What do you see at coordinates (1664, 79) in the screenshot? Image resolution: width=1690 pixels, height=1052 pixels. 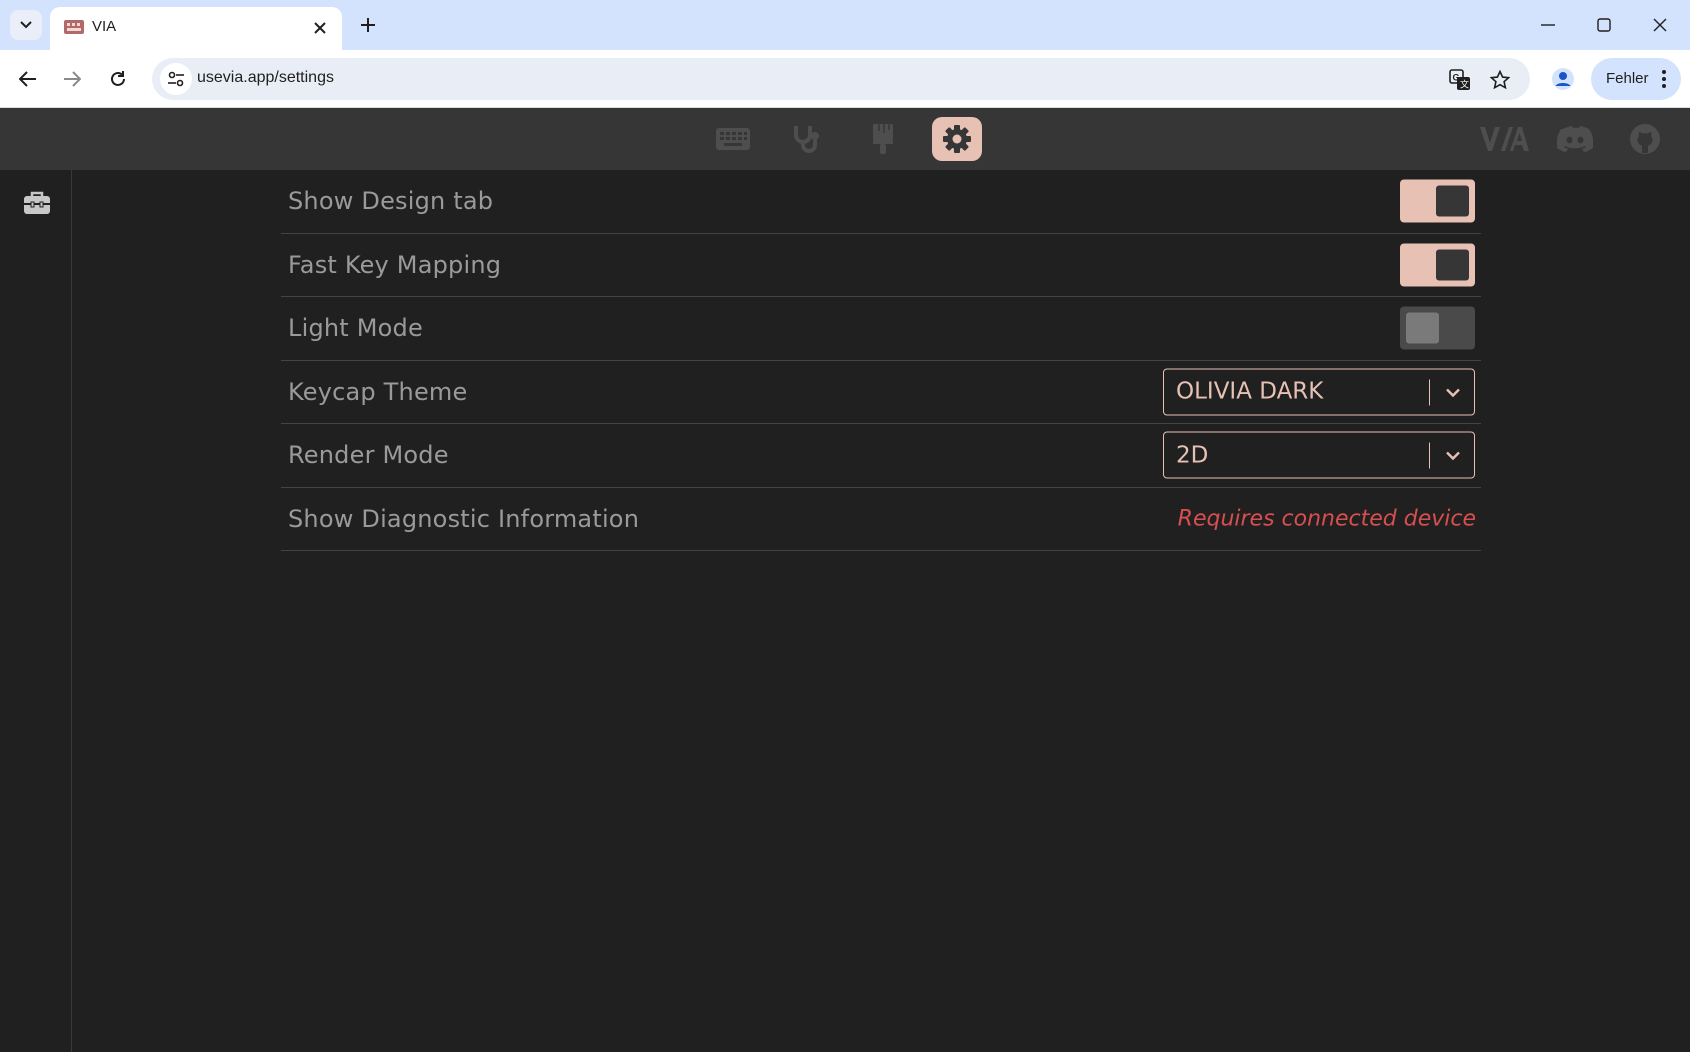 I see `kebab-menu-icon` at bounding box center [1664, 79].